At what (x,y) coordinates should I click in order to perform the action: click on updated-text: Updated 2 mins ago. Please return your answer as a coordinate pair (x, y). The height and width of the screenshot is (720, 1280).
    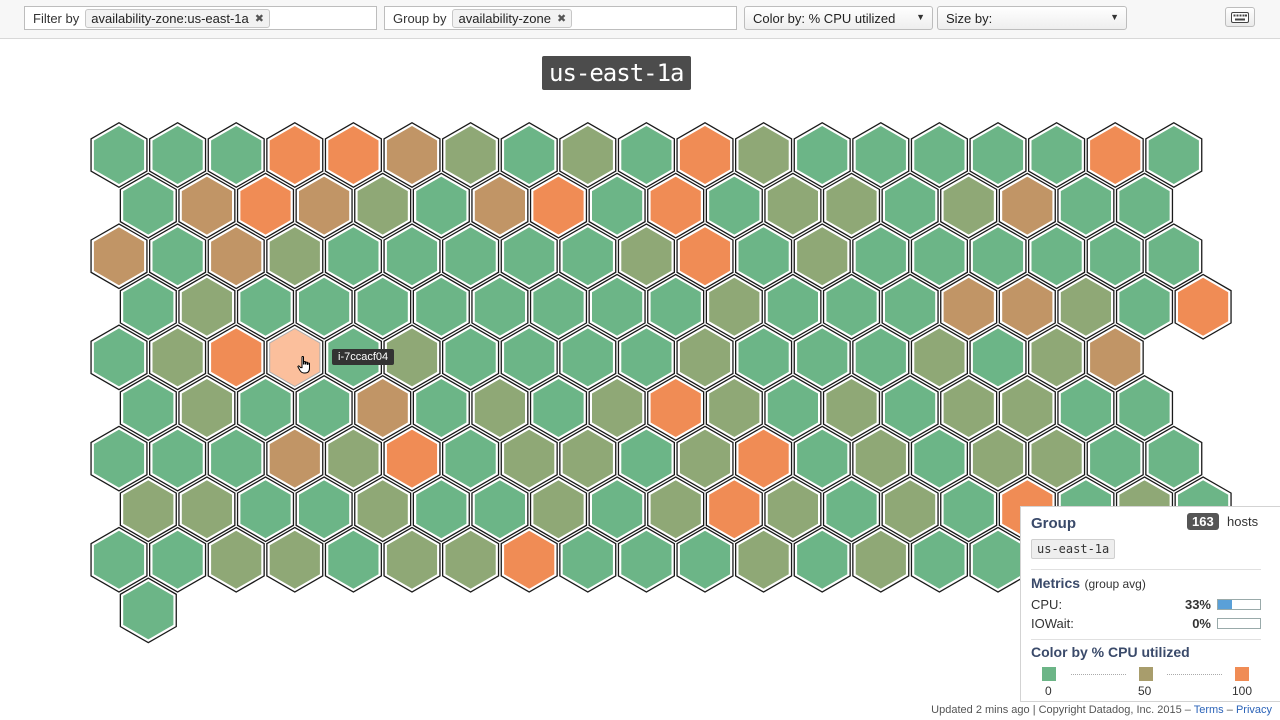
    Looking at the image, I should click on (980, 710).